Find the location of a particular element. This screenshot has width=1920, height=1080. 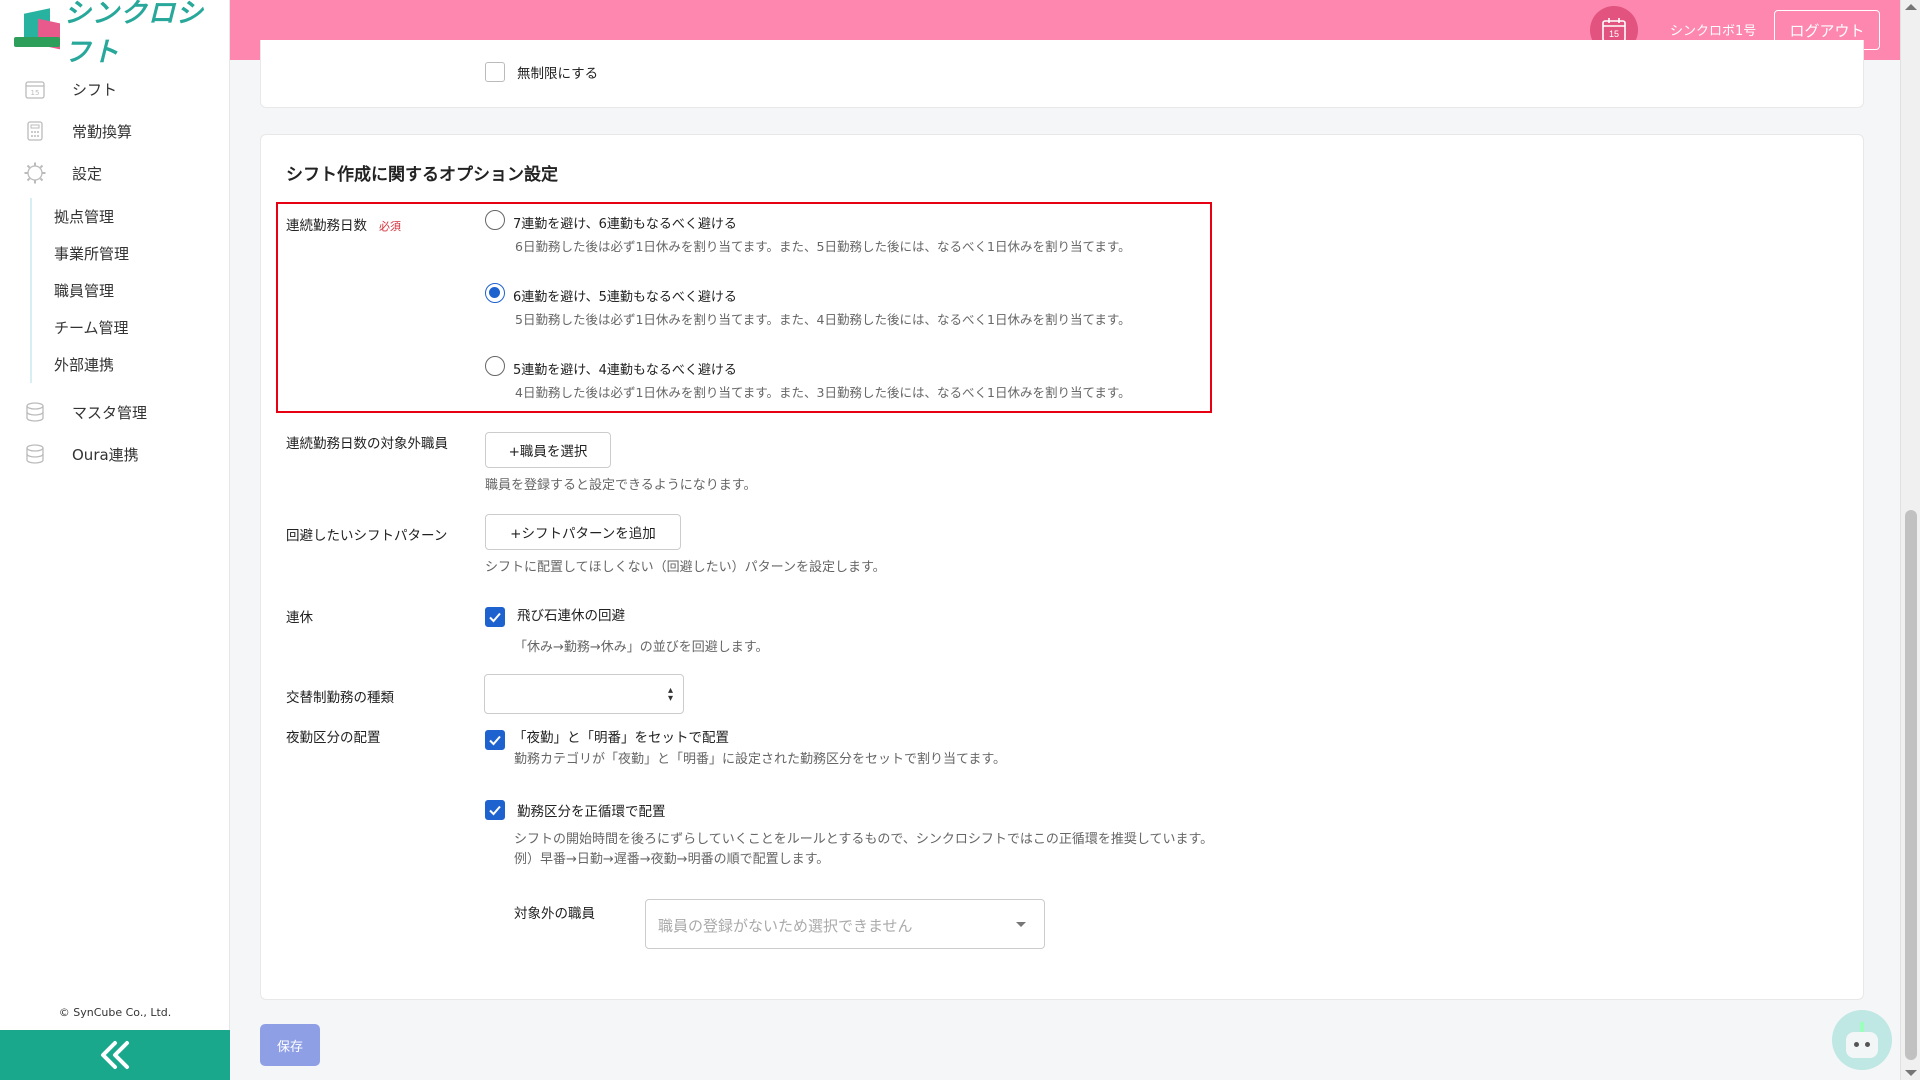

radio-6-days is located at coordinates (495, 293).